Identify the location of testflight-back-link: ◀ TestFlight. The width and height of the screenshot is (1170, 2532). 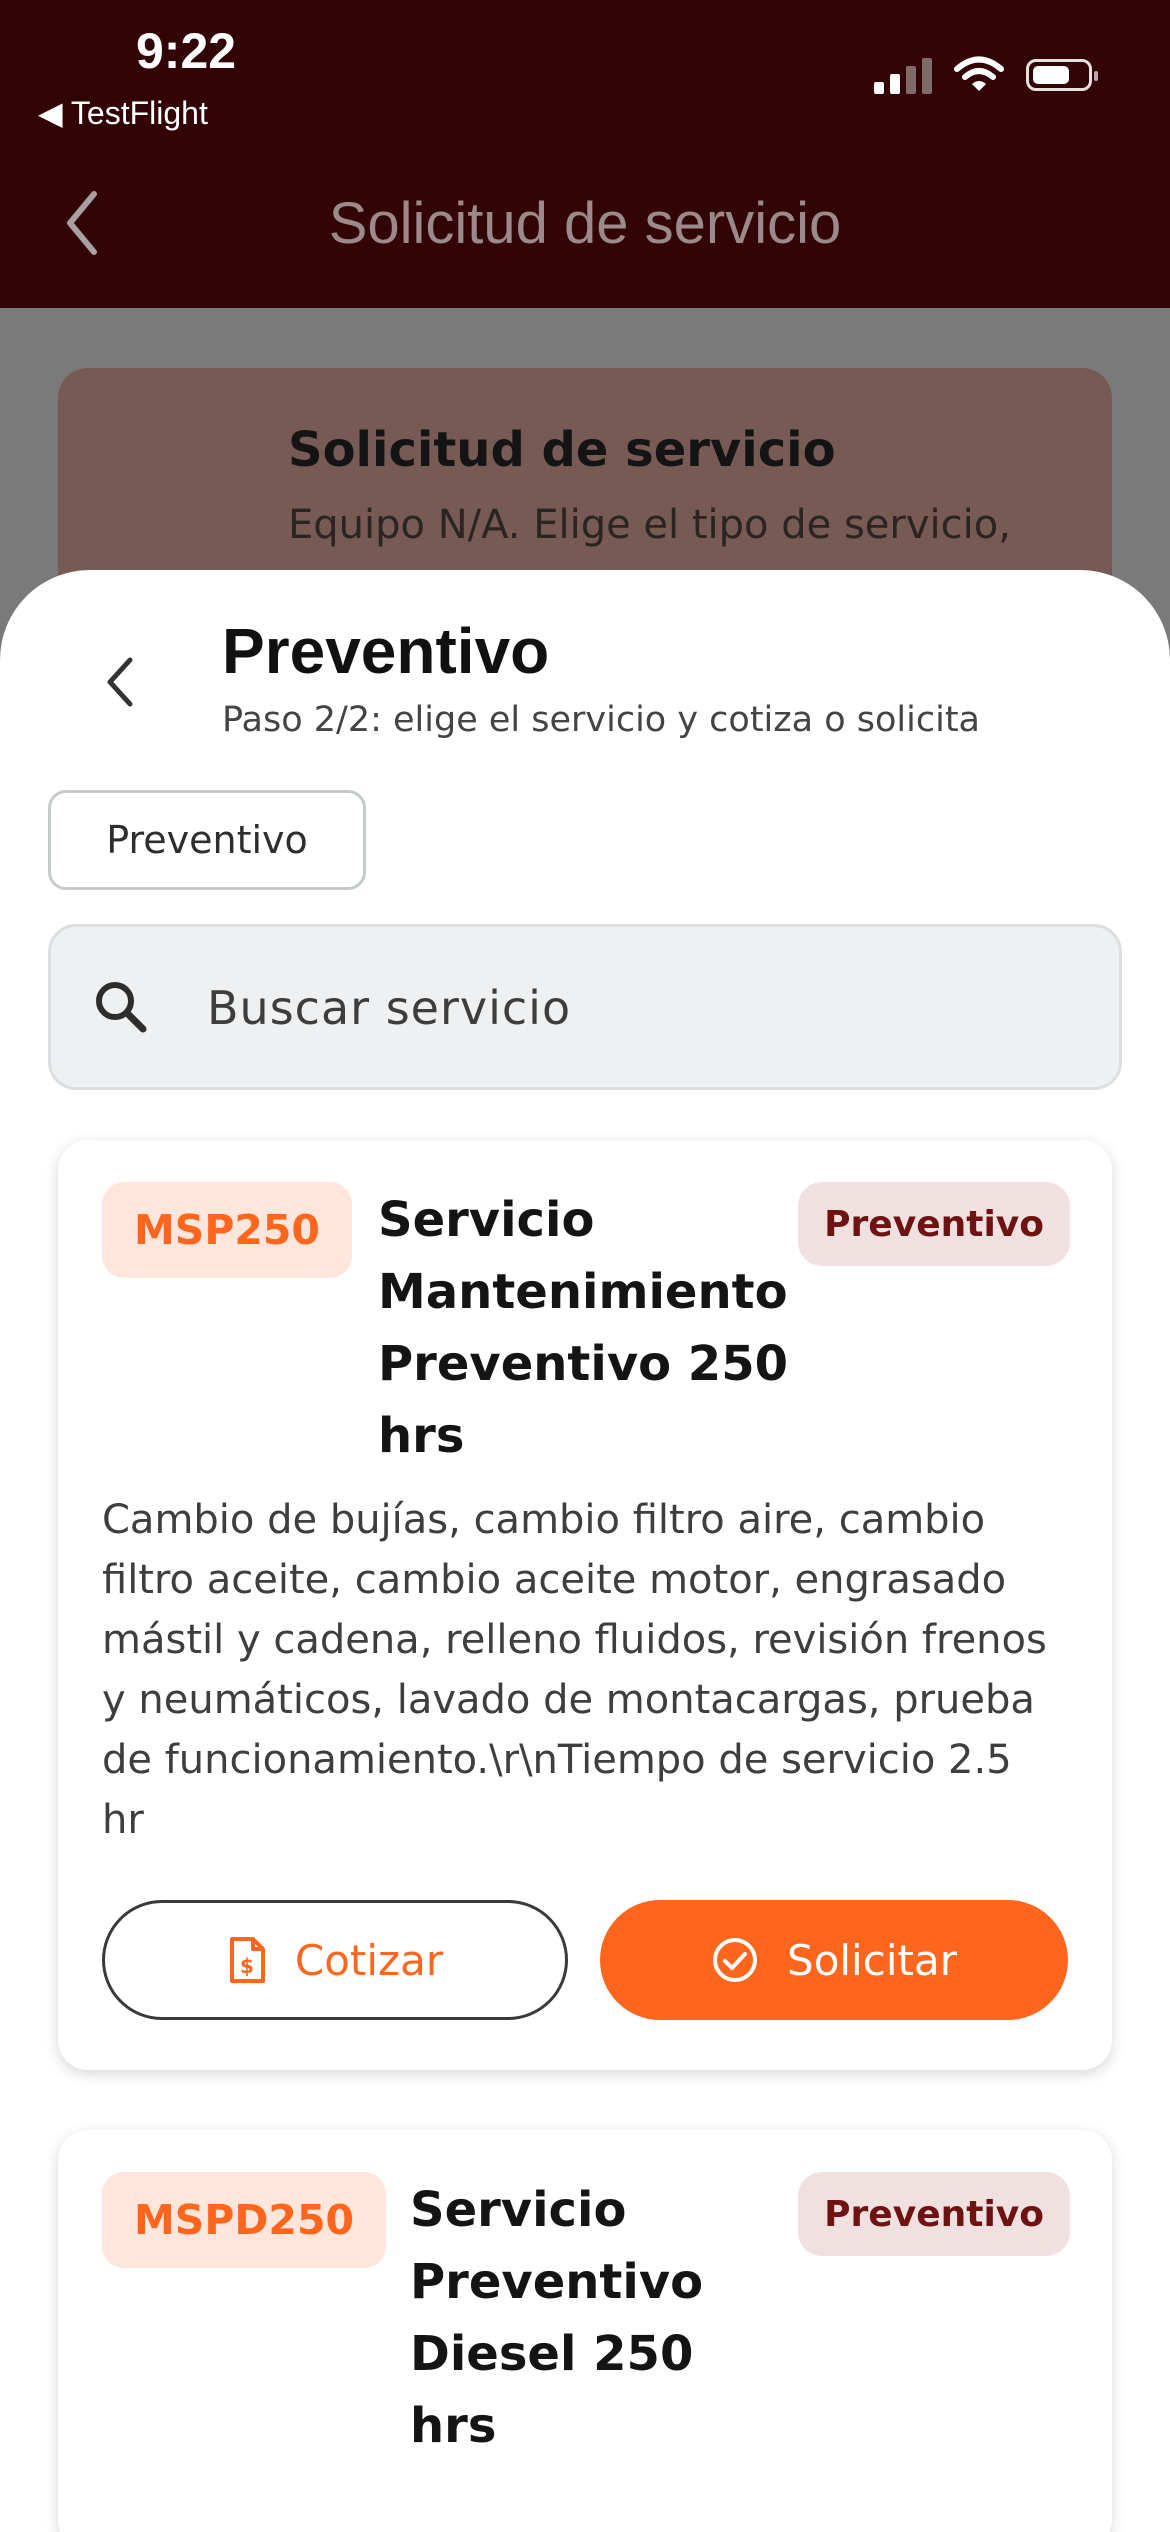
(123, 113).